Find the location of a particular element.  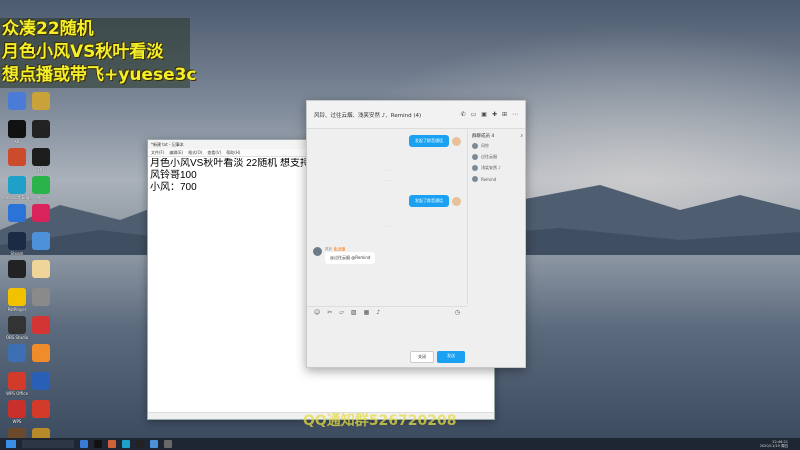

emoji-icon: ☺ is located at coordinates (317, 312).